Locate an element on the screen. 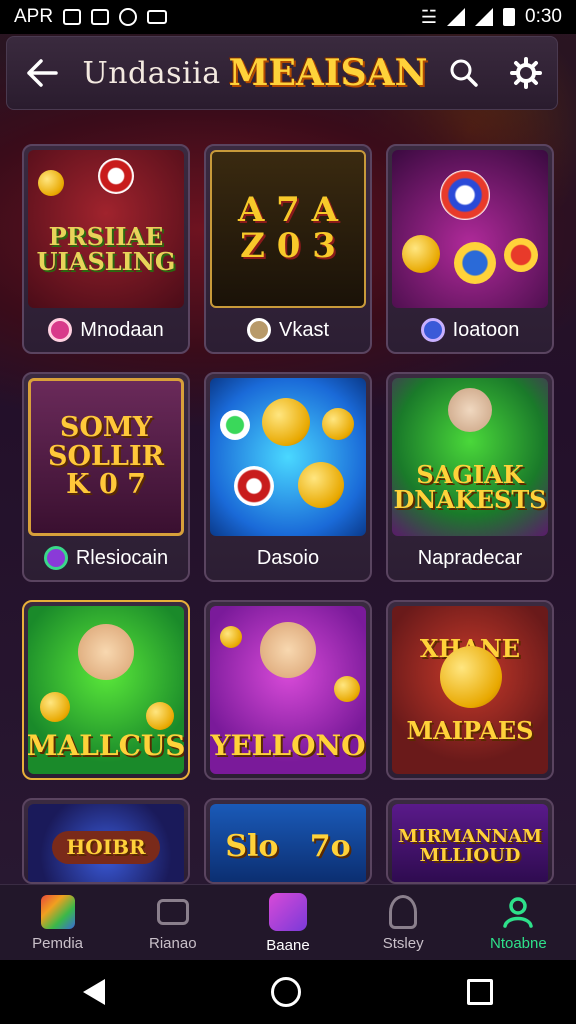  game-artwork: Slo 7o is located at coordinates (288, 843).